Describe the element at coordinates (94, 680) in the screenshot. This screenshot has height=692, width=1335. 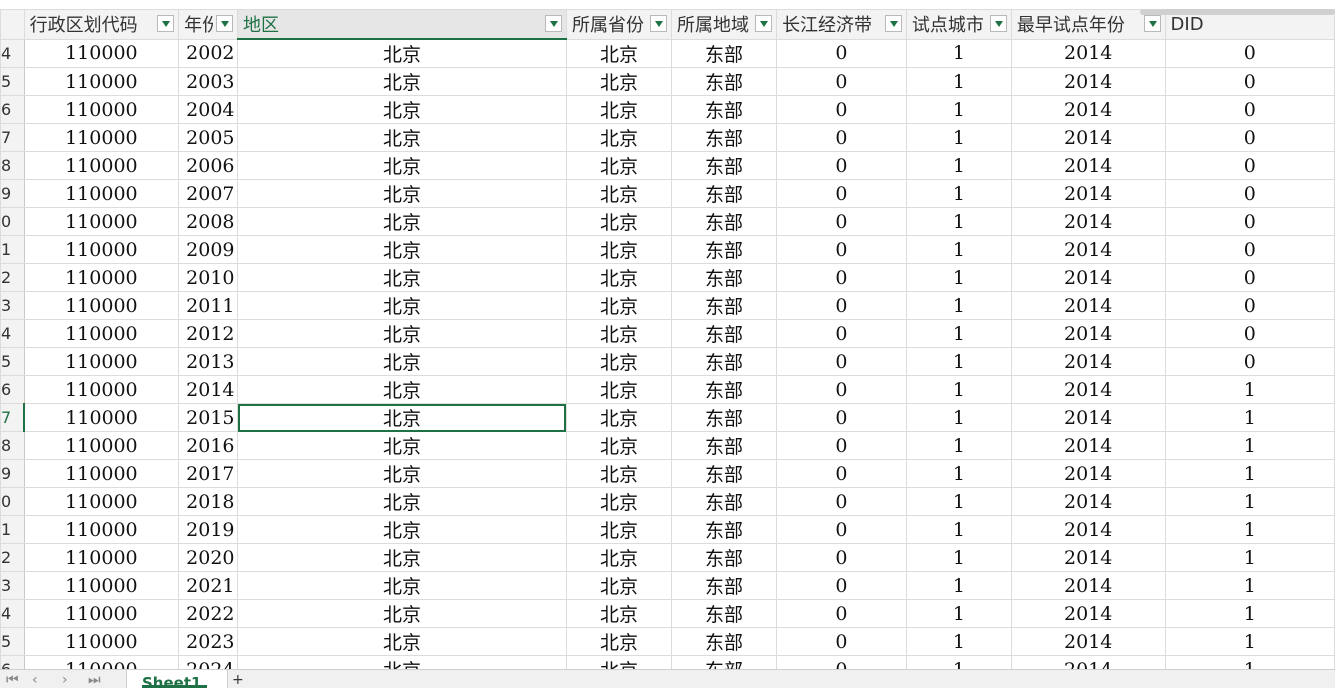
I see `last-sheet-icon: ⏭` at that location.